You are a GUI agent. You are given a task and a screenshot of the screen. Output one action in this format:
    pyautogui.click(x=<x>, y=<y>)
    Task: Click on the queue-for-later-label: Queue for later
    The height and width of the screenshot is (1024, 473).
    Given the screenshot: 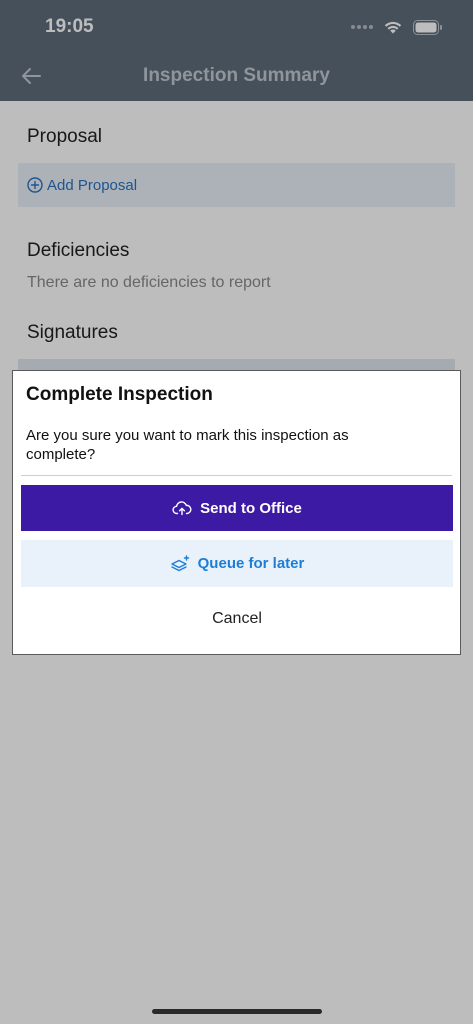 What is the action you would take?
    pyautogui.click(x=251, y=563)
    